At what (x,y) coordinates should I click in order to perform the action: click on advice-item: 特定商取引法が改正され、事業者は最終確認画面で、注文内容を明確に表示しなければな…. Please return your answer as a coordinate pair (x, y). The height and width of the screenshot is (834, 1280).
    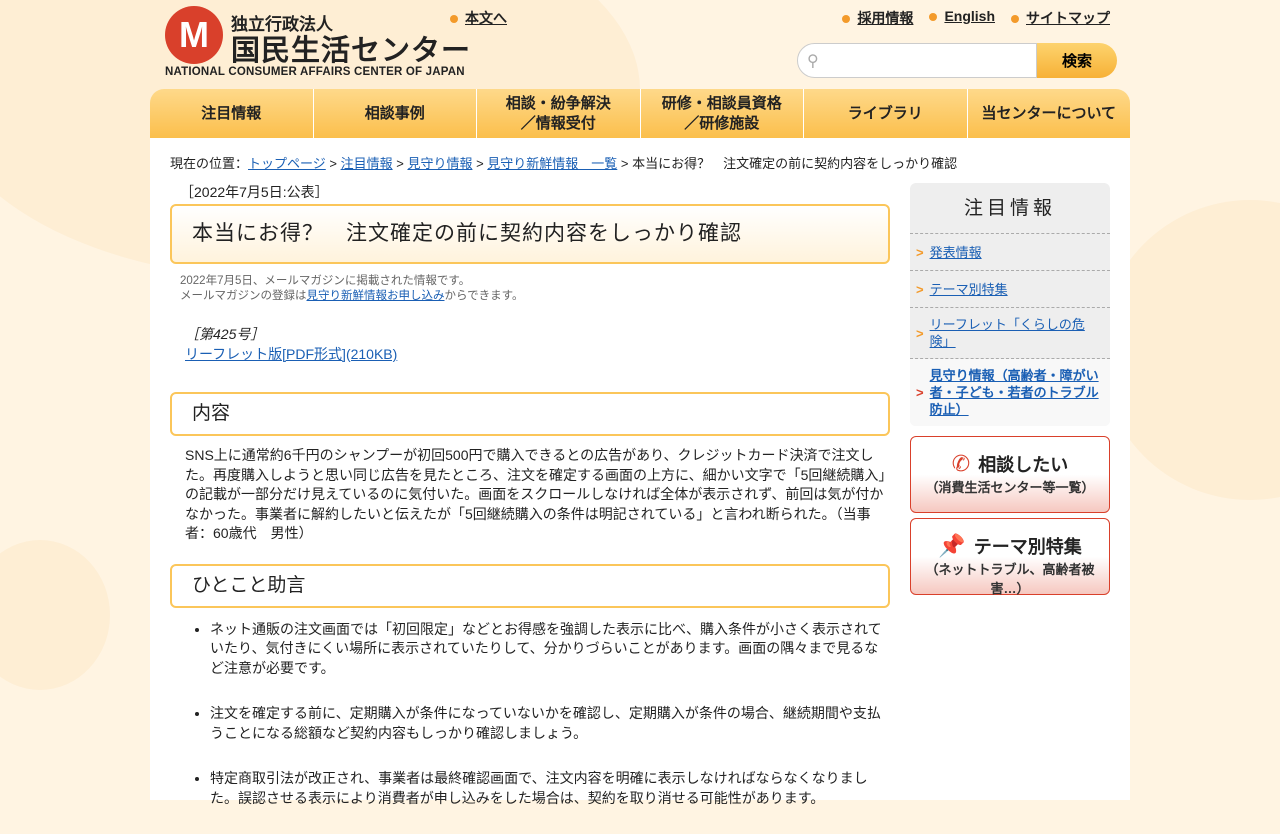
    Looking at the image, I should click on (550, 788).